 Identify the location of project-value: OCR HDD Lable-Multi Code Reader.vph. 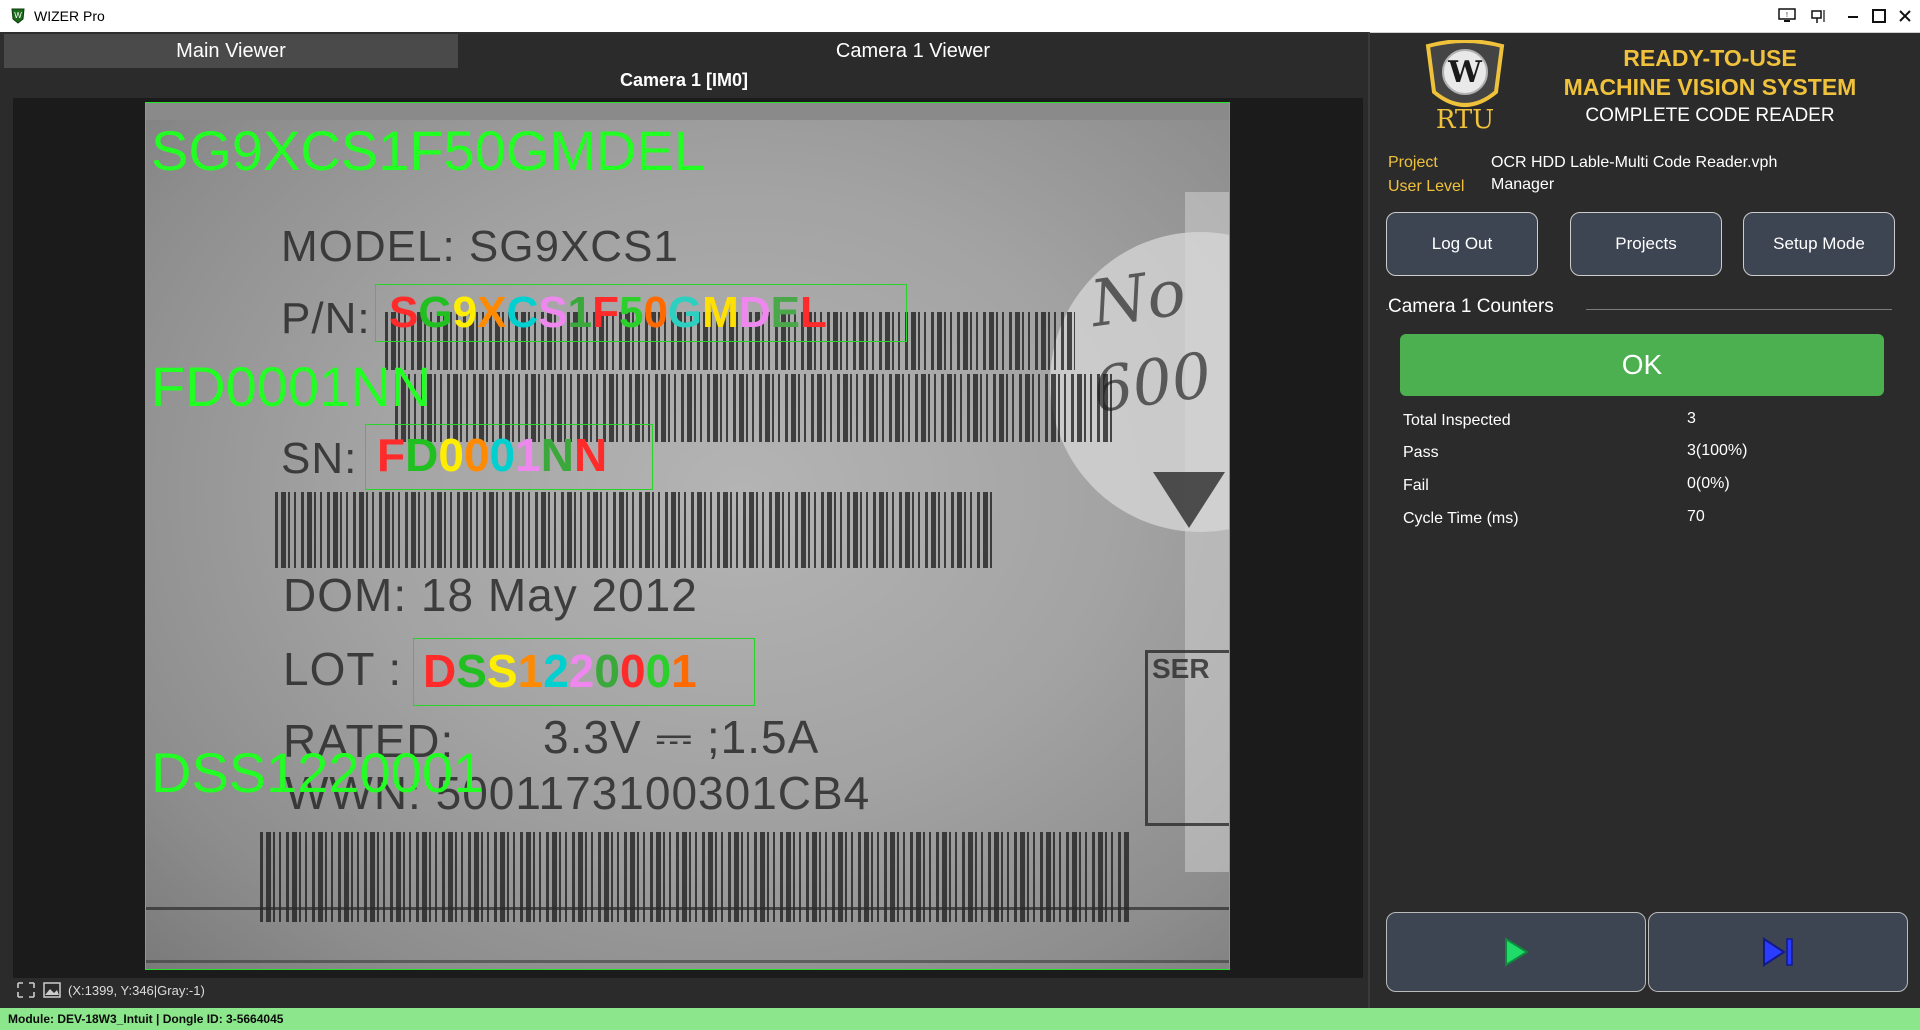
(1634, 162).